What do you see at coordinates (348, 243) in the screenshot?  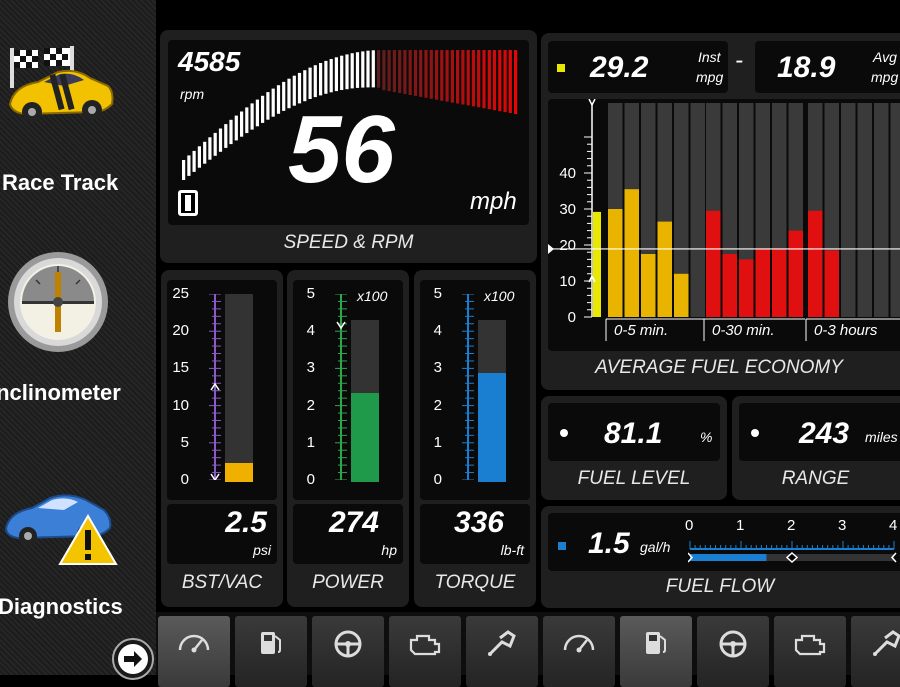 I see `speed-rpm-caption: SPEED & RPM` at bounding box center [348, 243].